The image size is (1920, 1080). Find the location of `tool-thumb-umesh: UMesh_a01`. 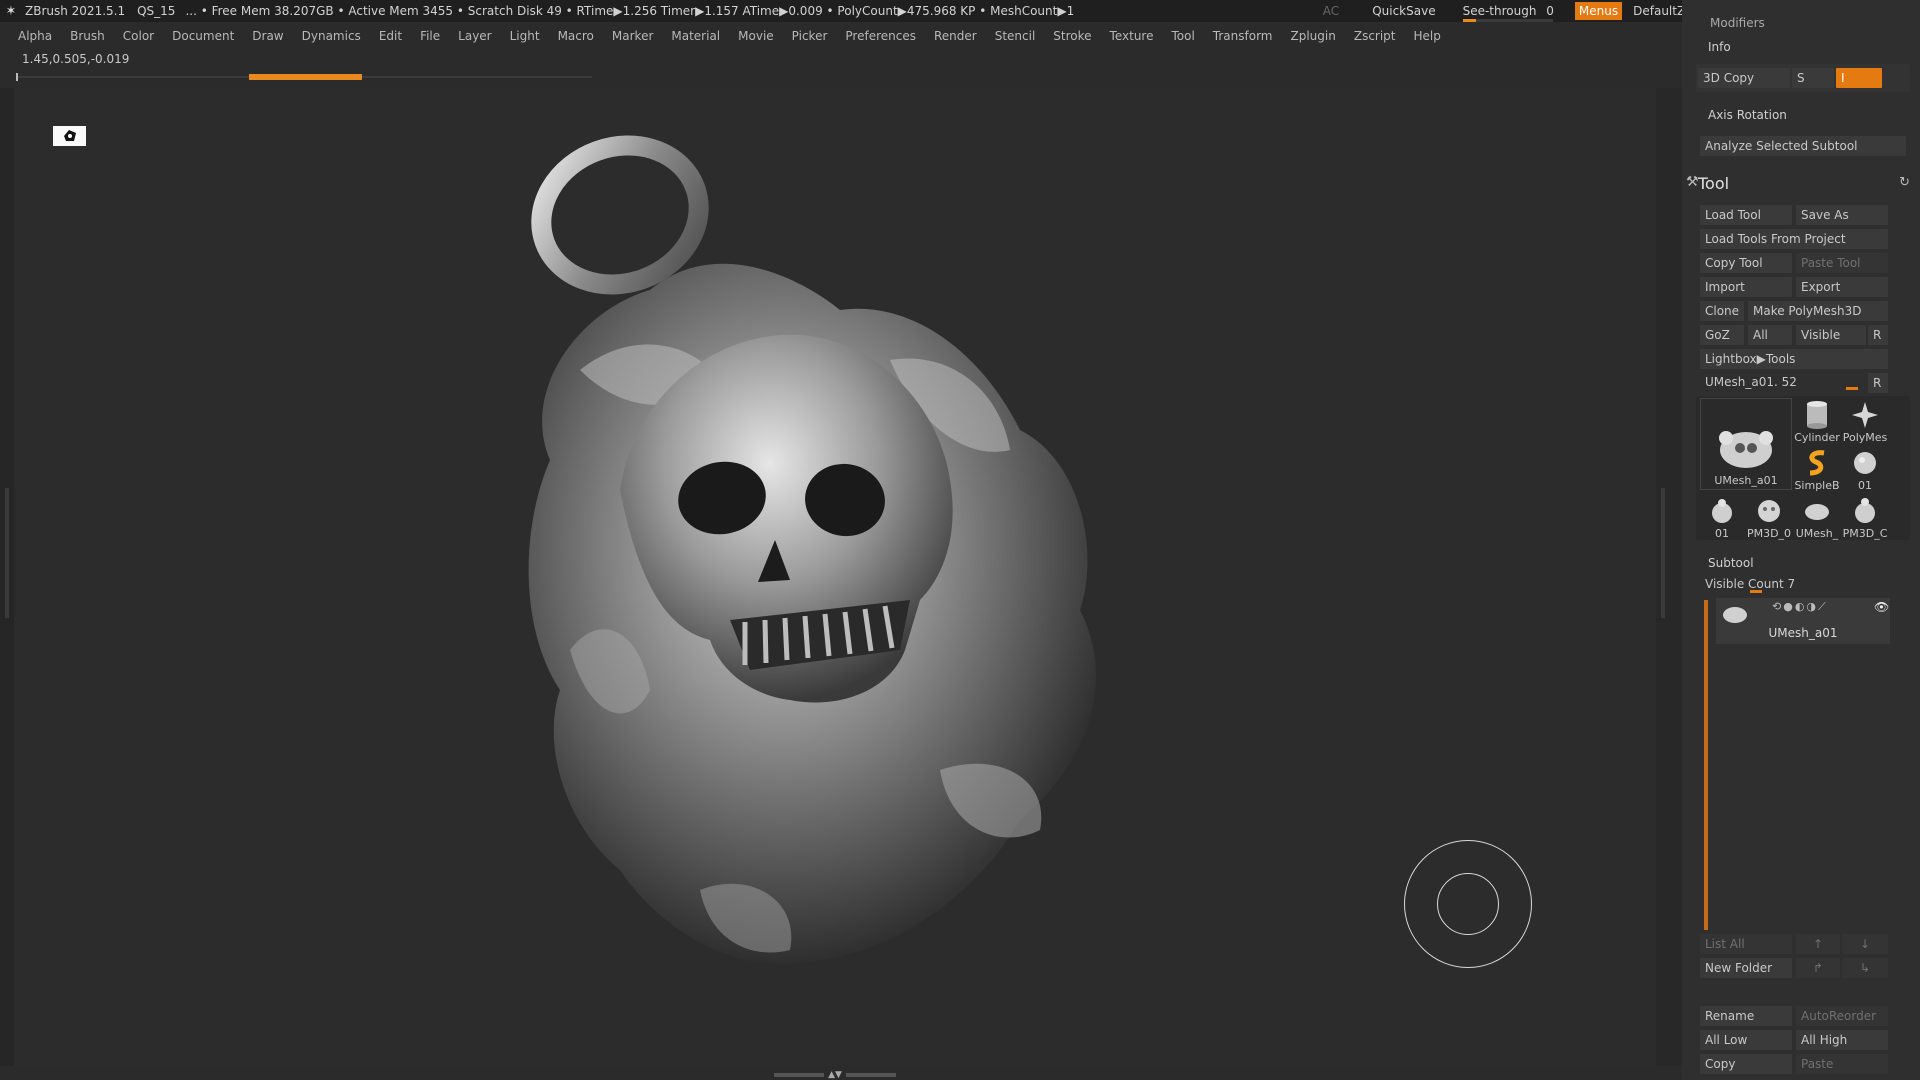

tool-thumb-umesh: UMesh_a01 is located at coordinates (1746, 444).